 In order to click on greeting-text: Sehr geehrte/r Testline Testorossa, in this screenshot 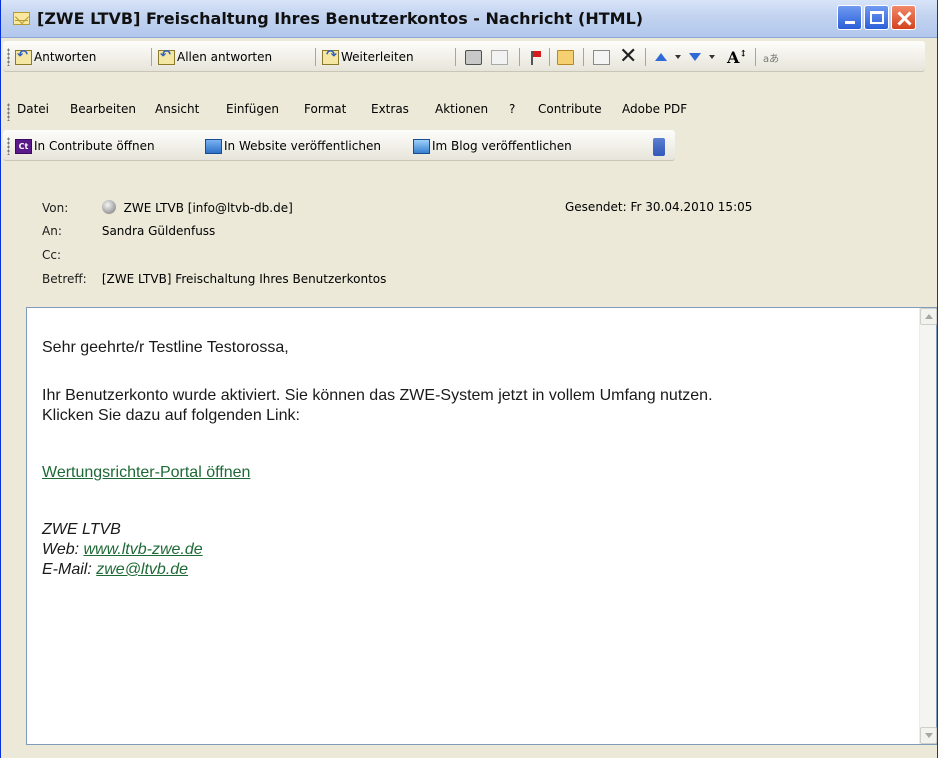, I will do `click(165, 347)`.